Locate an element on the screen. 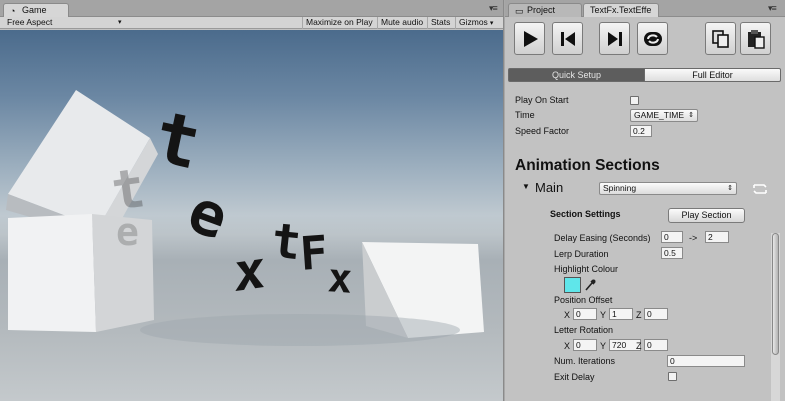 The width and height of the screenshot is (785, 401). section-settings-title: Section Settings is located at coordinates (585, 214).